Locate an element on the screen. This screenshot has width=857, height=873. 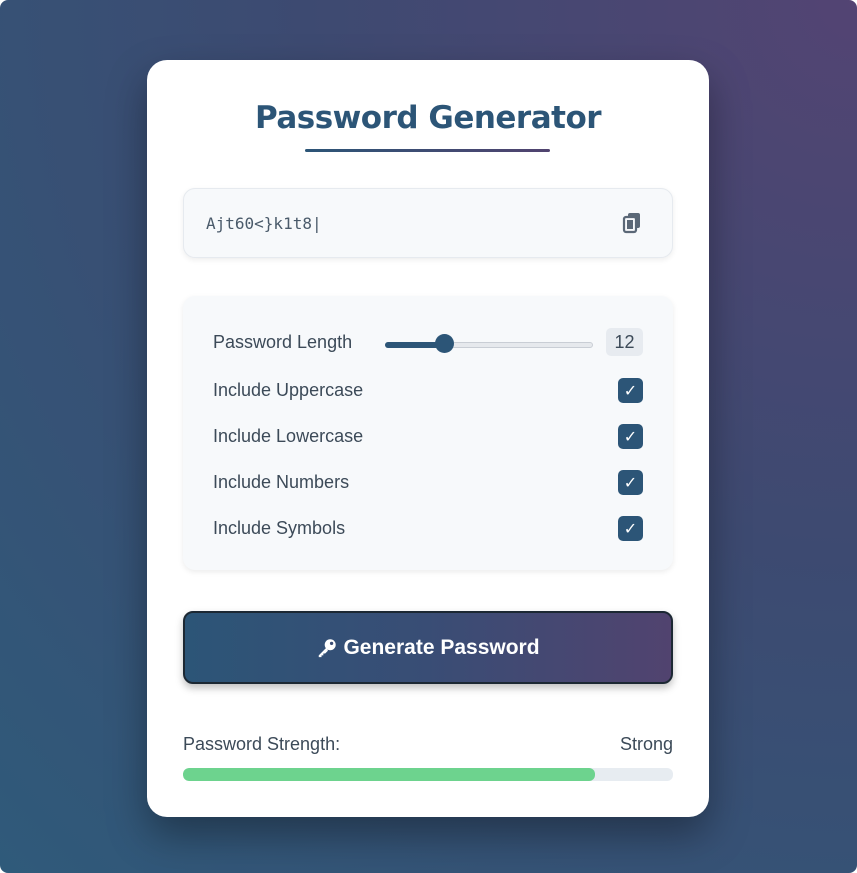
option-label-symbols: Include Symbols is located at coordinates (279, 528).